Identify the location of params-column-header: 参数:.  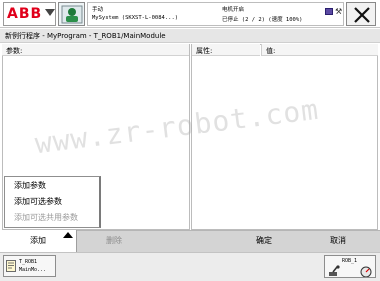
(95, 50).